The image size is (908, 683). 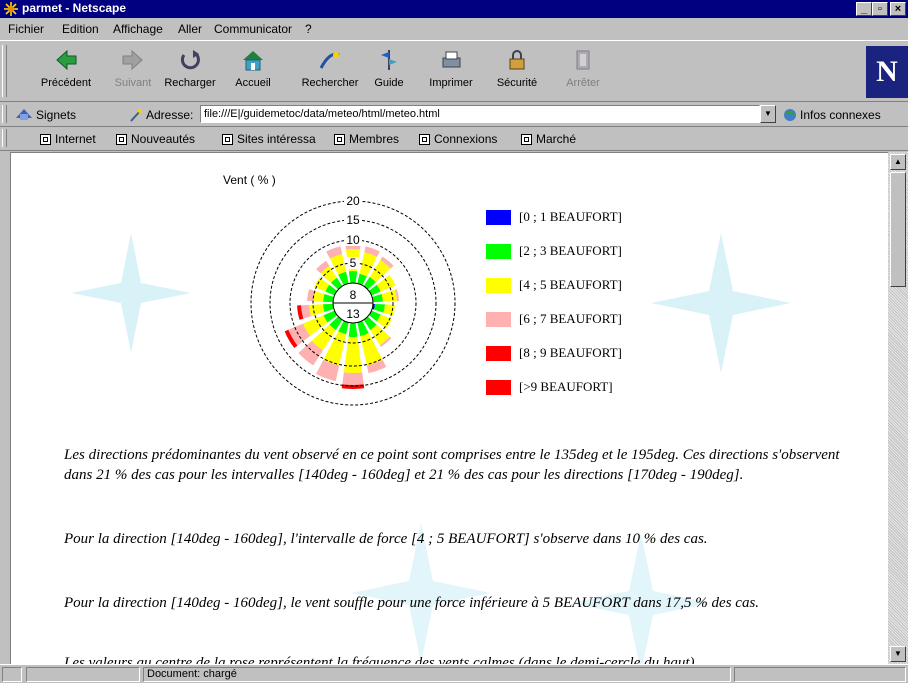 I want to click on home-button: Accueil, so click(x=253, y=69).